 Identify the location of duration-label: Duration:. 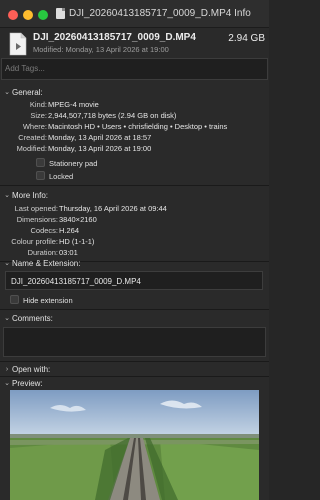
(42, 252).